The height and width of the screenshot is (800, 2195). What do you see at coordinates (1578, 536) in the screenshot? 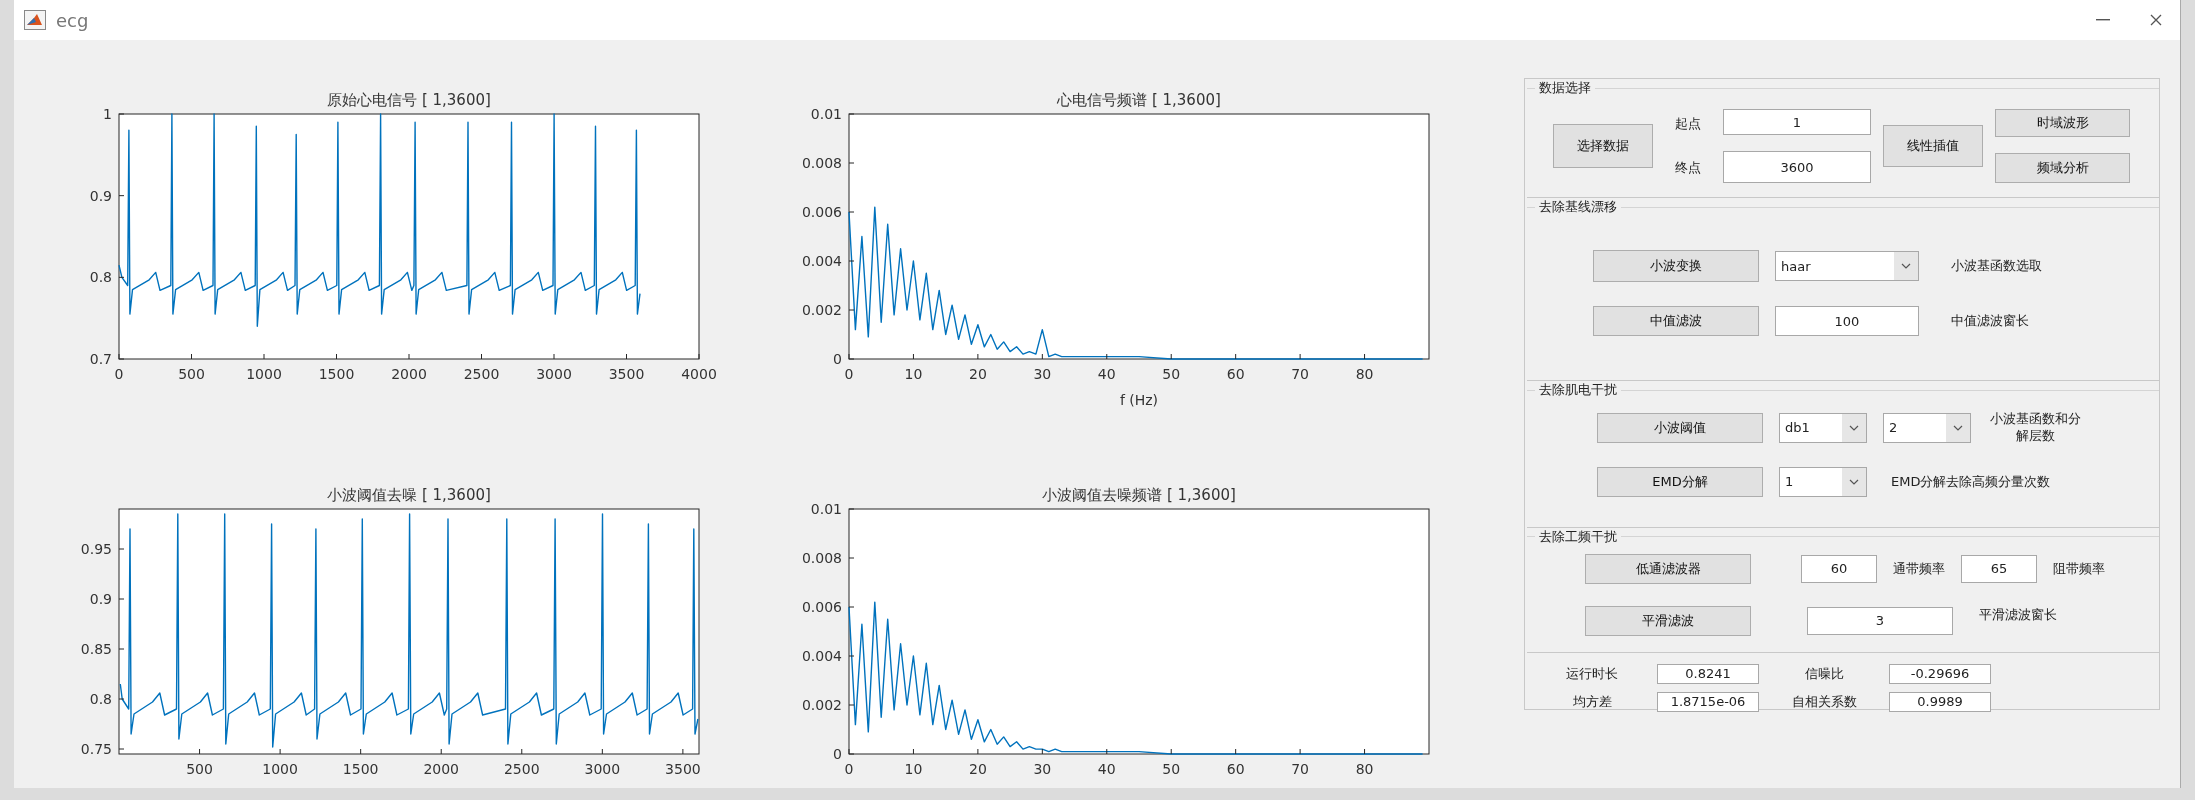
I see `group-title: 去除工频干扰` at bounding box center [1578, 536].